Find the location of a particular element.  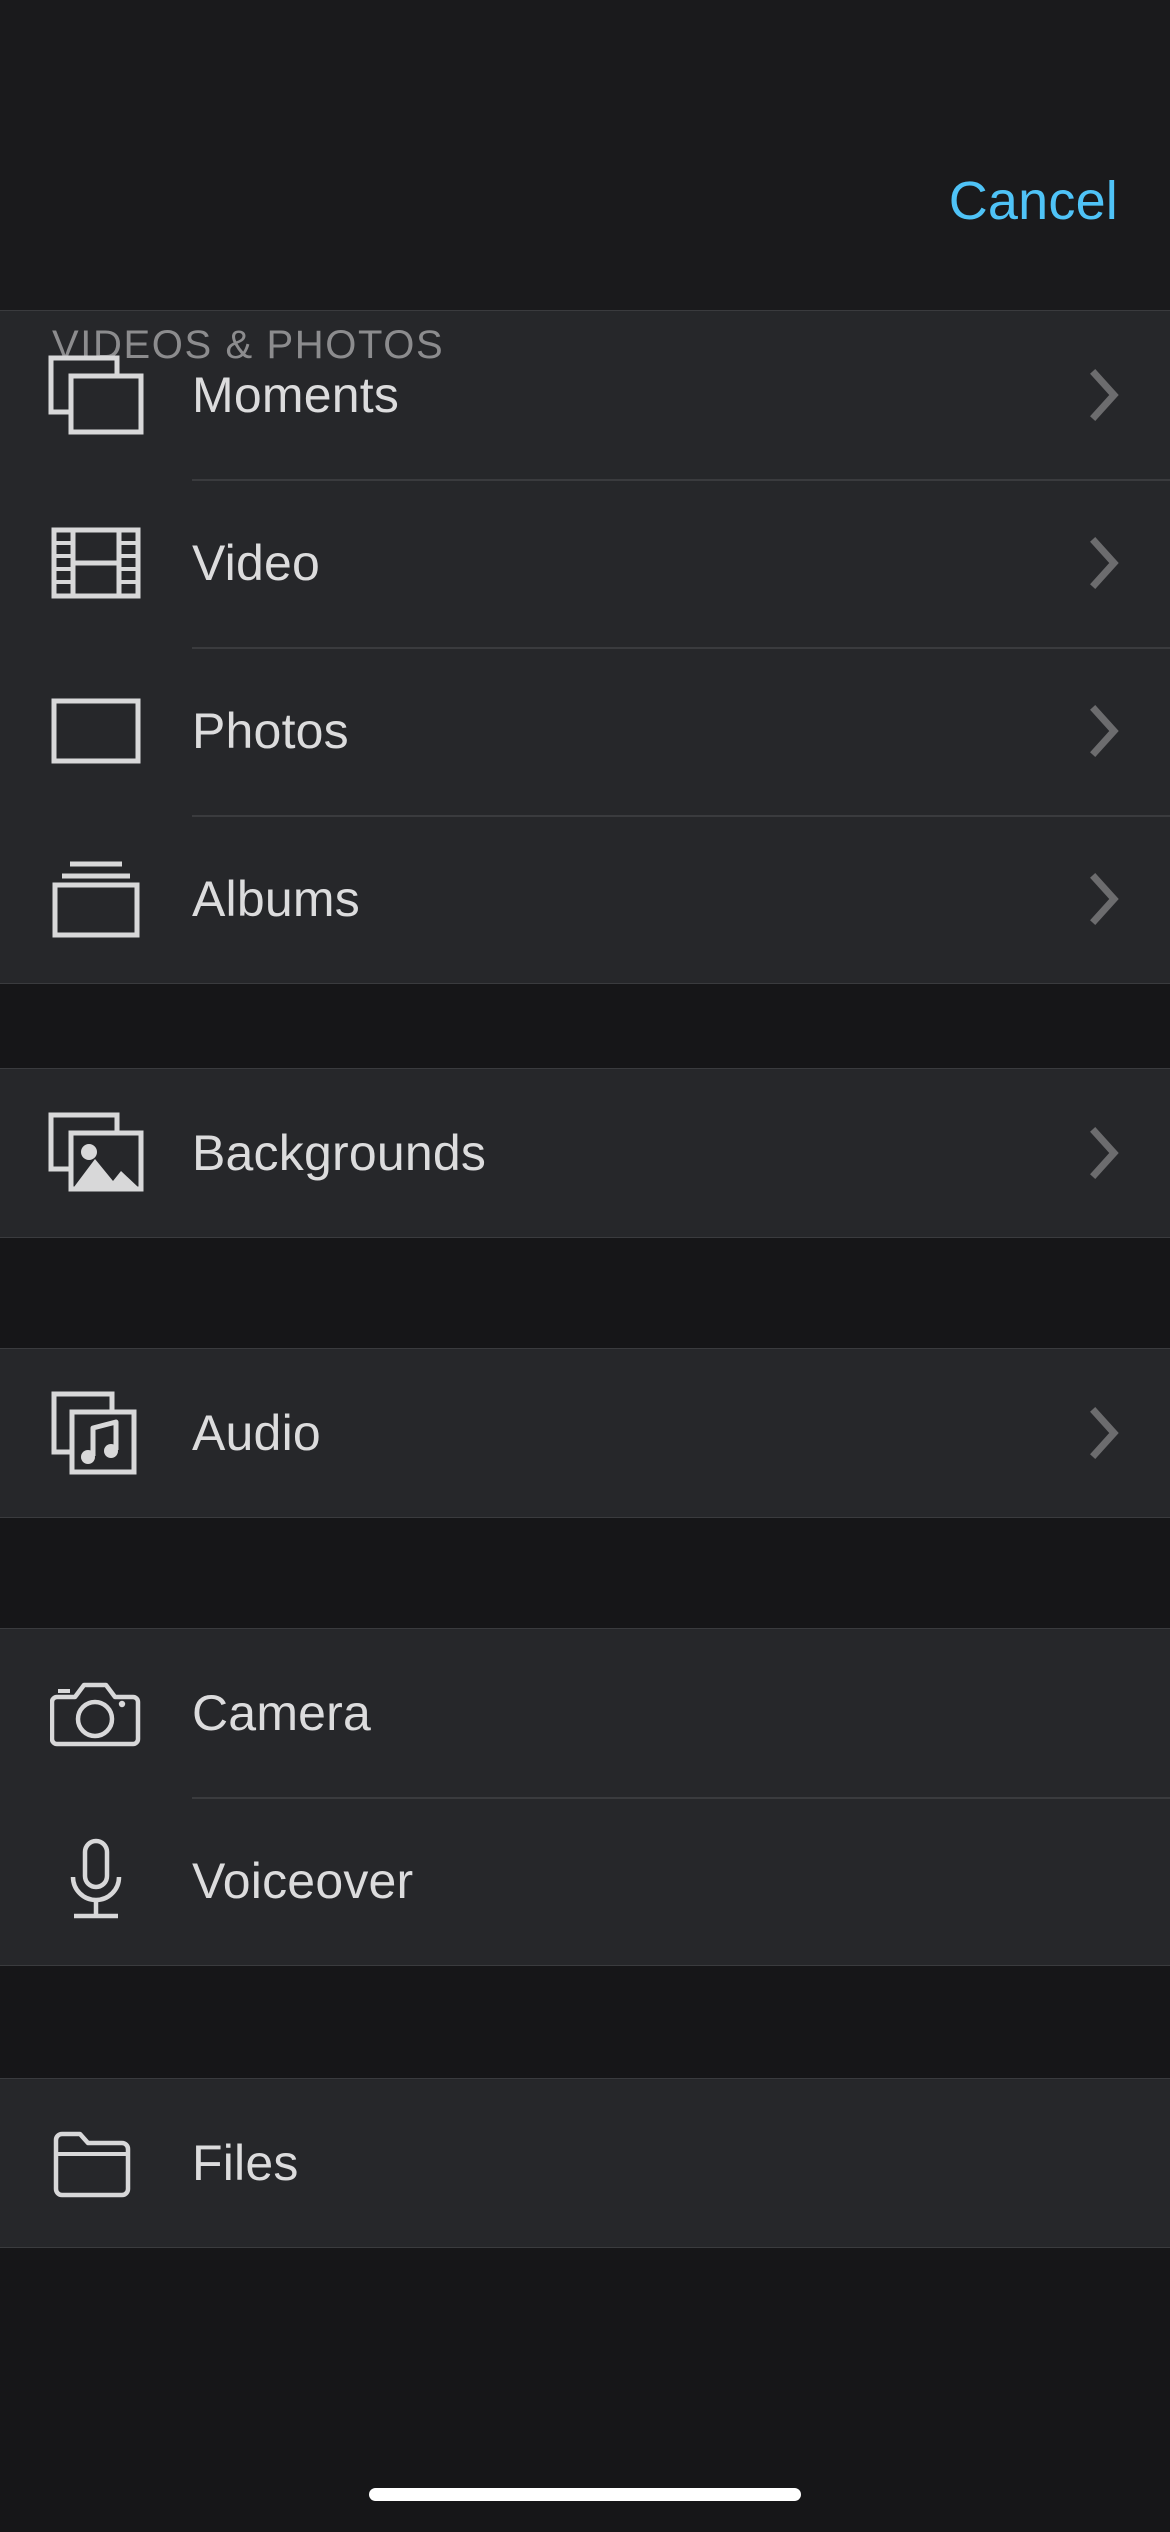

list-item-moments: Moments is located at coordinates (585, 395).